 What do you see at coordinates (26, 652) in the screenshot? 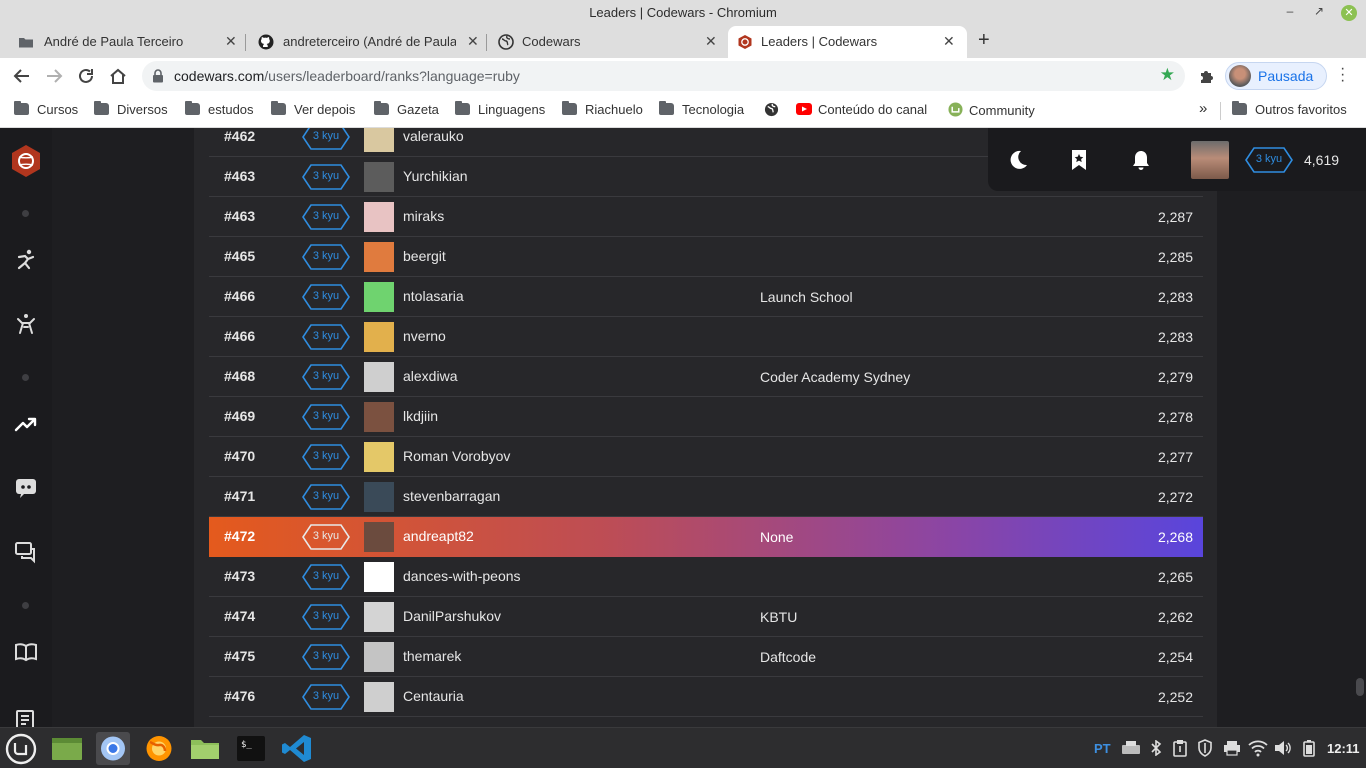
I see `docs-book-icon` at bounding box center [26, 652].